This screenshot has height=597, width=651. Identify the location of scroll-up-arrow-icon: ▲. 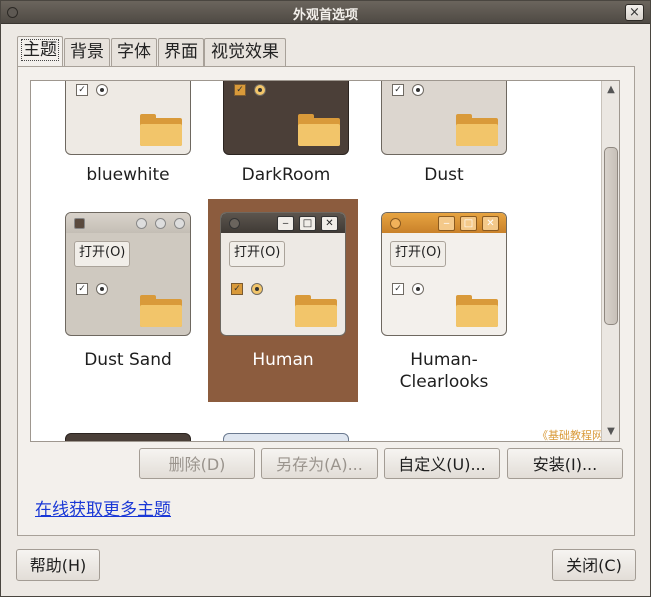
(611, 90).